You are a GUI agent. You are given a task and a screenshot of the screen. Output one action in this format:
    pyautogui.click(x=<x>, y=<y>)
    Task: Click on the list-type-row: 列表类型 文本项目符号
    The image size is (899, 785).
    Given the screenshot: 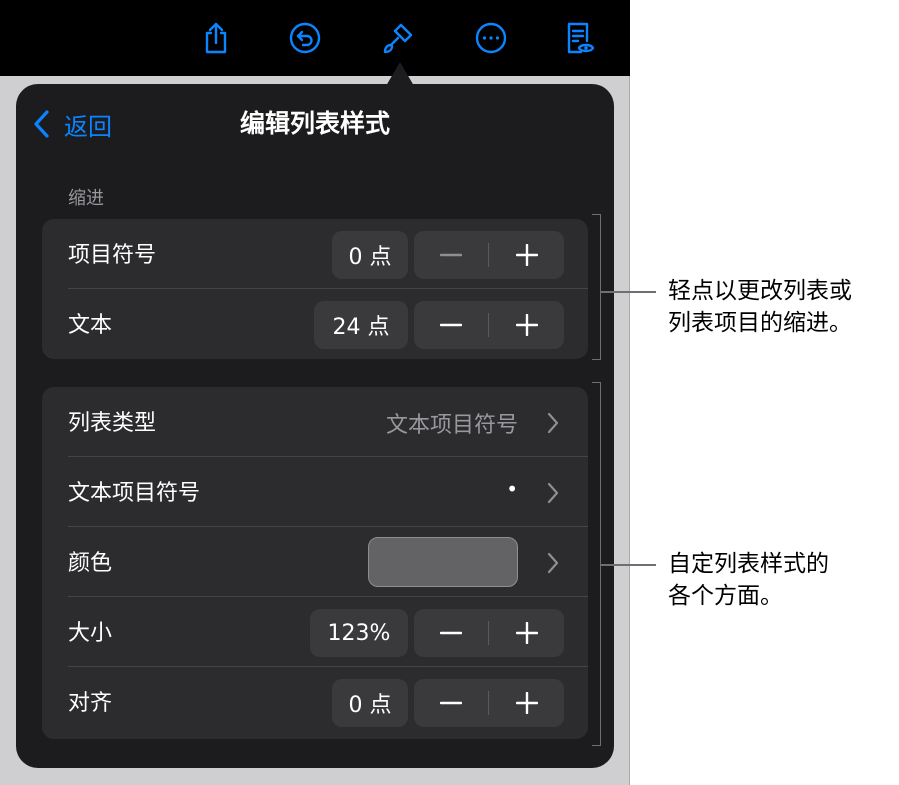 What is the action you would take?
    pyautogui.click(x=315, y=422)
    